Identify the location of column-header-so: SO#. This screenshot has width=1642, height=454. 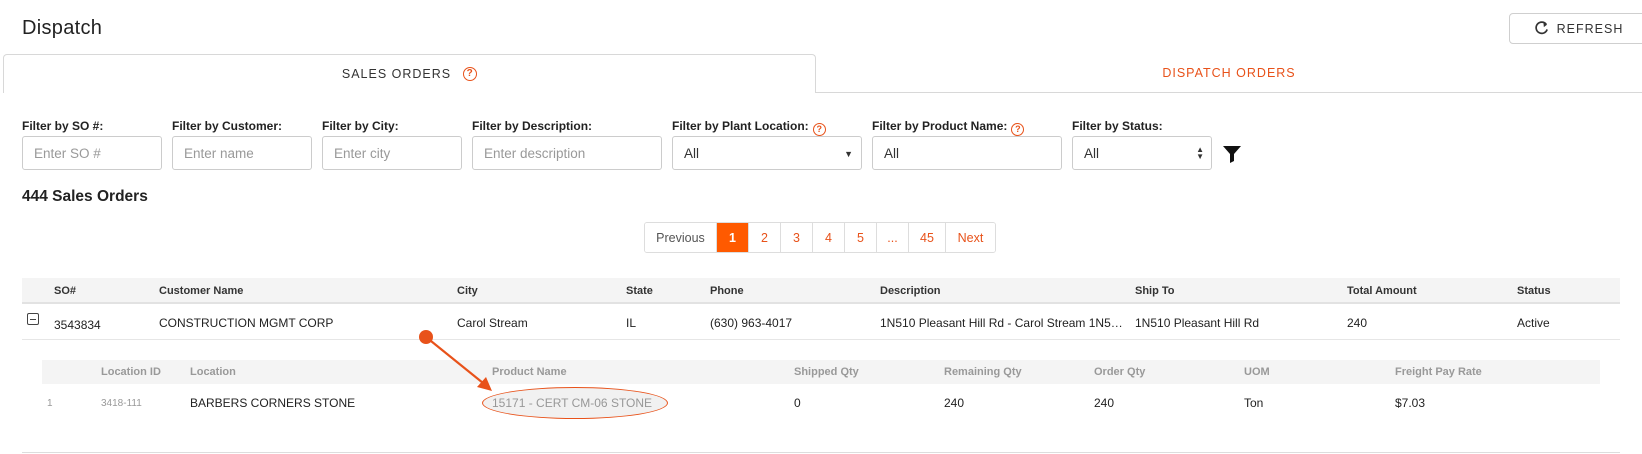
(65, 291).